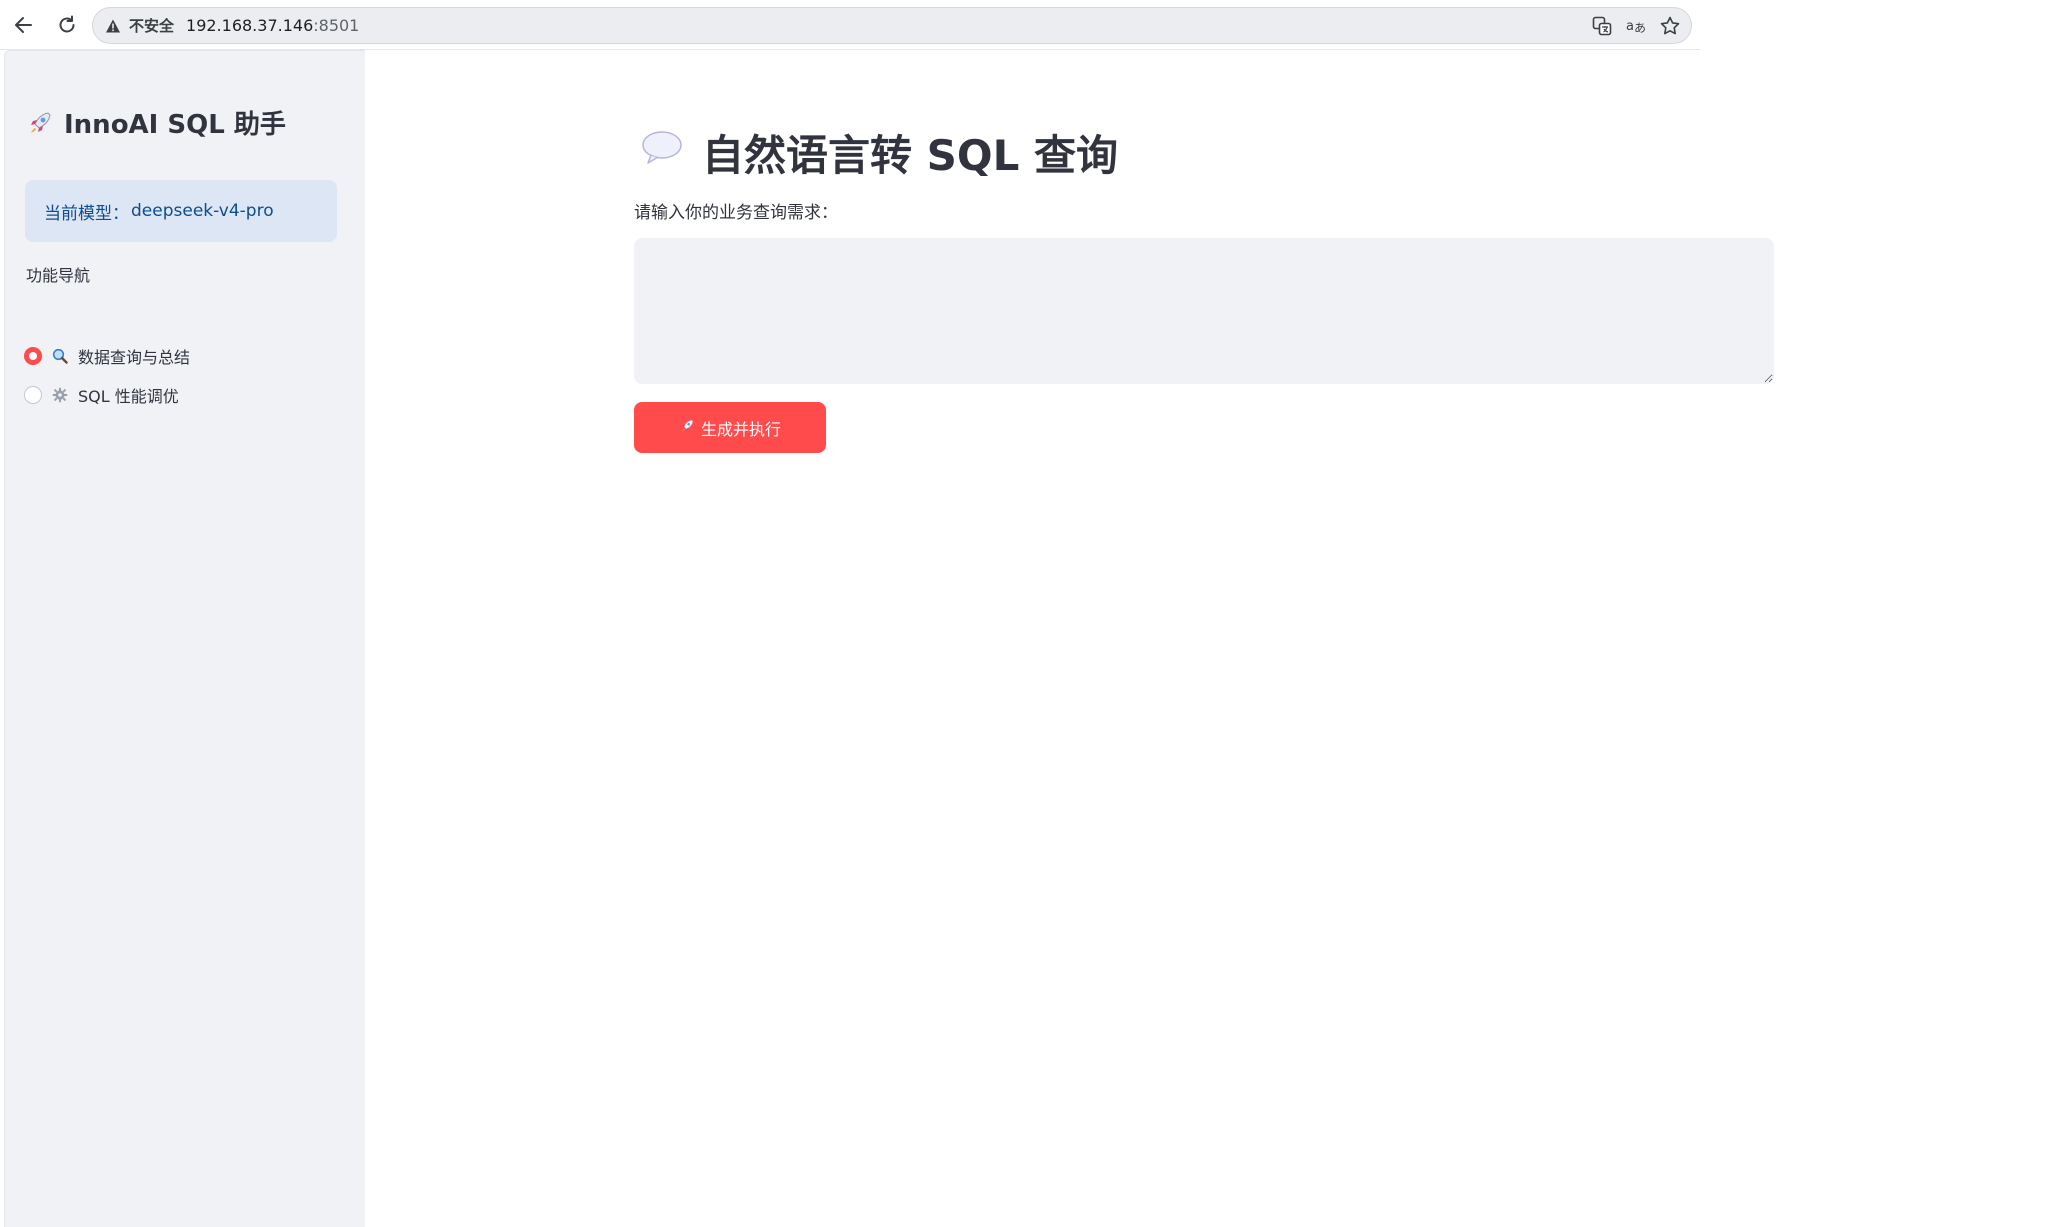  Describe the element at coordinates (23, 25) in the screenshot. I see `back-icon` at that location.